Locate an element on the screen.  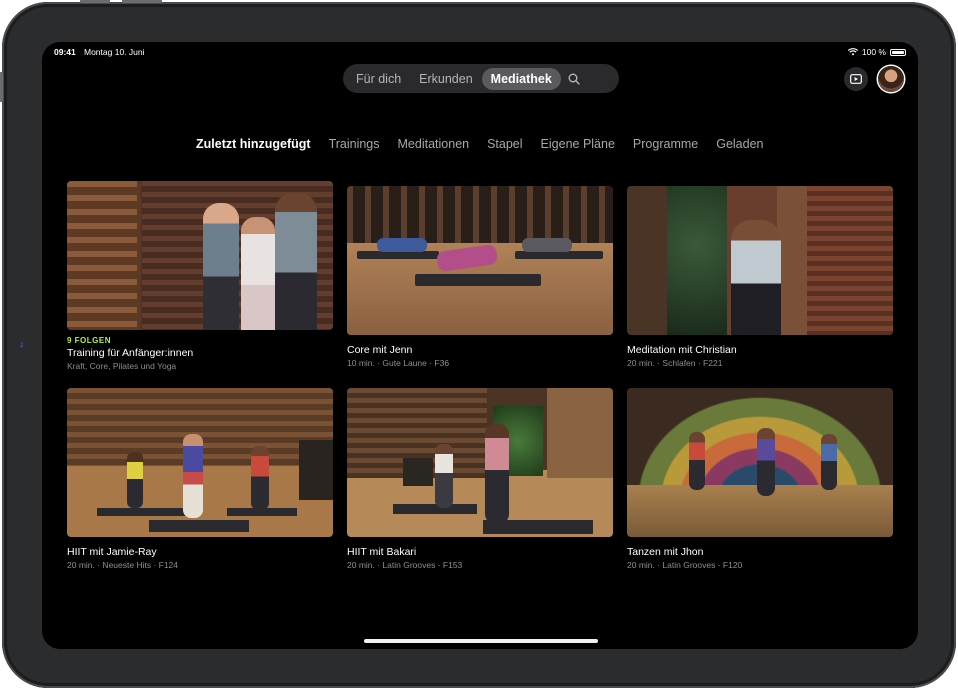
side-volume-button is located at coordinates (1, 87).